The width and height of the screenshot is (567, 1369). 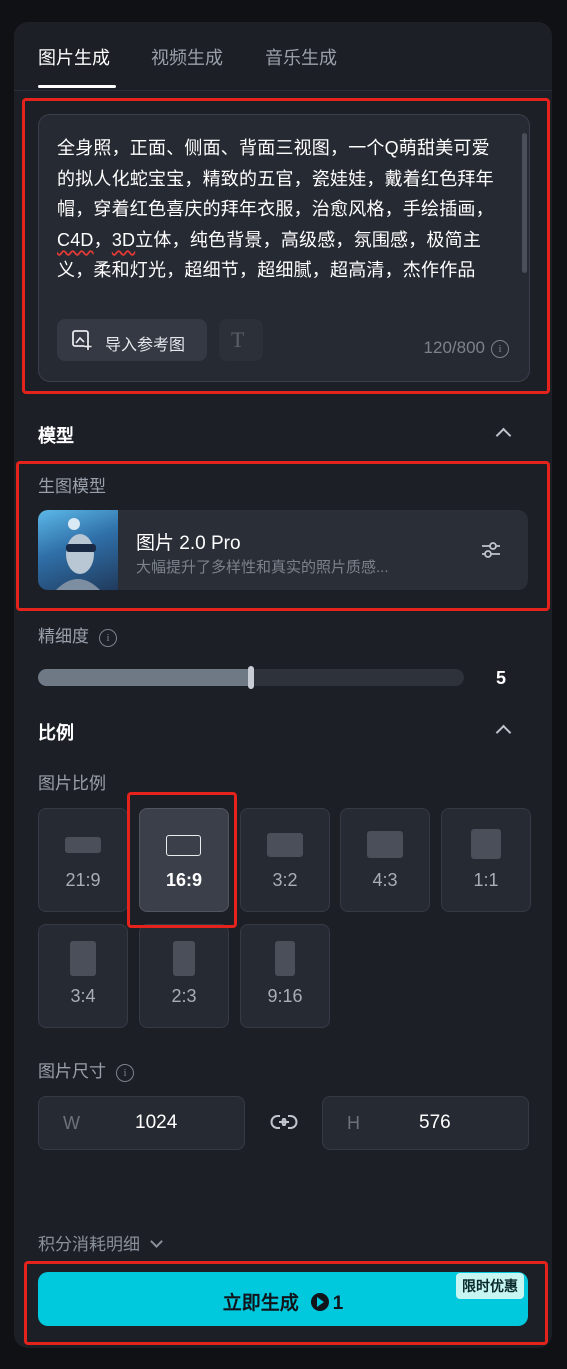 What do you see at coordinates (100, 1242) in the screenshot?
I see `points-consumption-toggle: 积分消耗明细` at bounding box center [100, 1242].